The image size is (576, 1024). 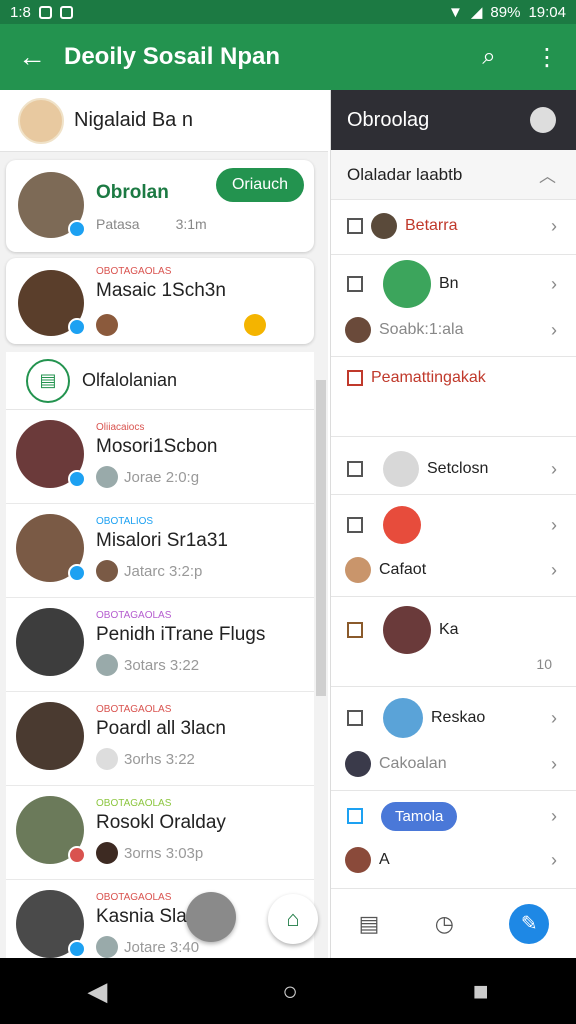 What do you see at coordinates (160, 206) in the screenshot?
I see `featured-card: Obrolan Patasa 3:1m Oriauch` at bounding box center [160, 206].